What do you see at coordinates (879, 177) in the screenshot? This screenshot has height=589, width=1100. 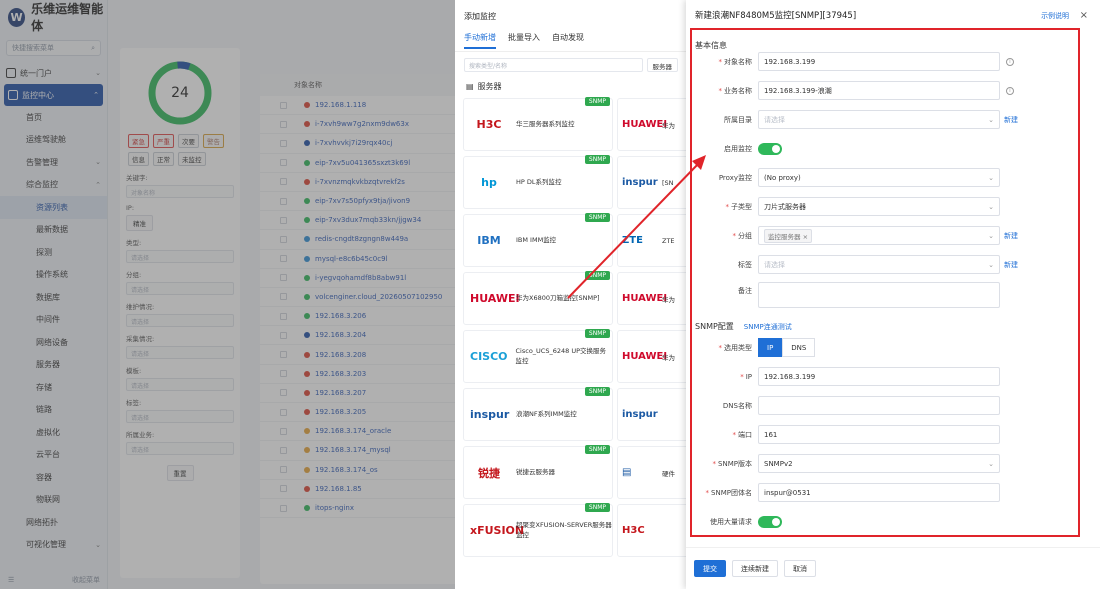 I see `proxy-select: (No proxy) ⌄` at bounding box center [879, 177].